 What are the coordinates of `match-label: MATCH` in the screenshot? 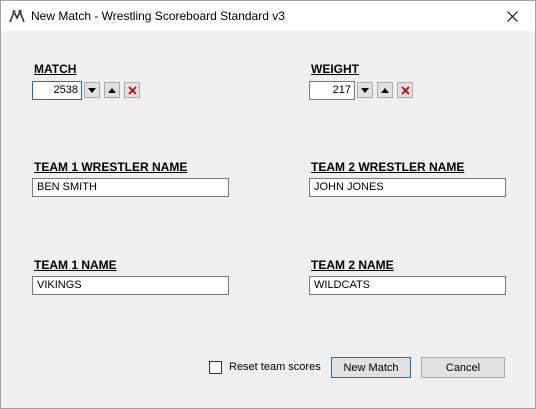 It's located at (55, 69).